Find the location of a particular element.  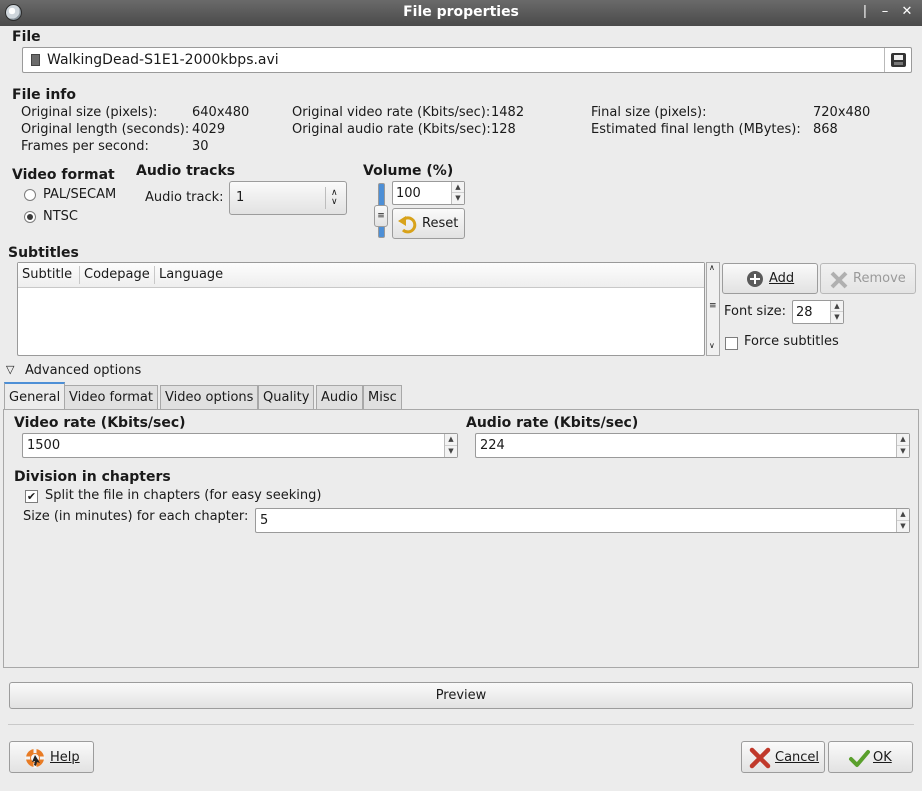

original-size-label: Original size (pixels): is located at coordinates (89, 112).